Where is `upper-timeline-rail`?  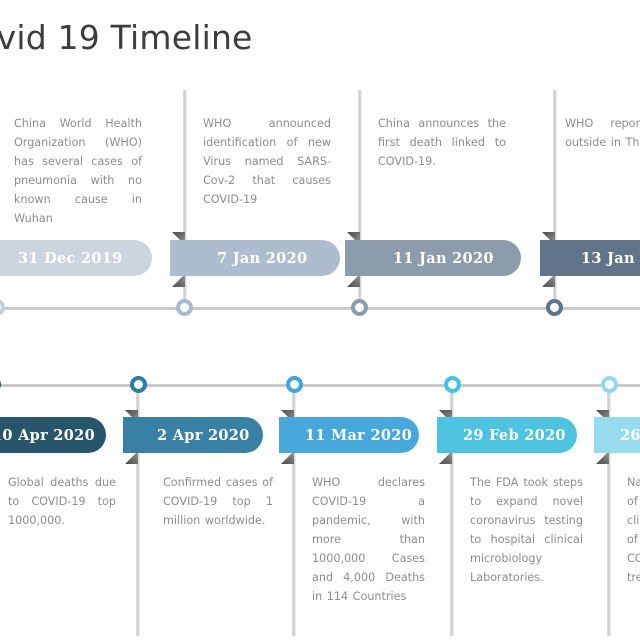 upper-timeline-rail is located at coordinates (320, 308).